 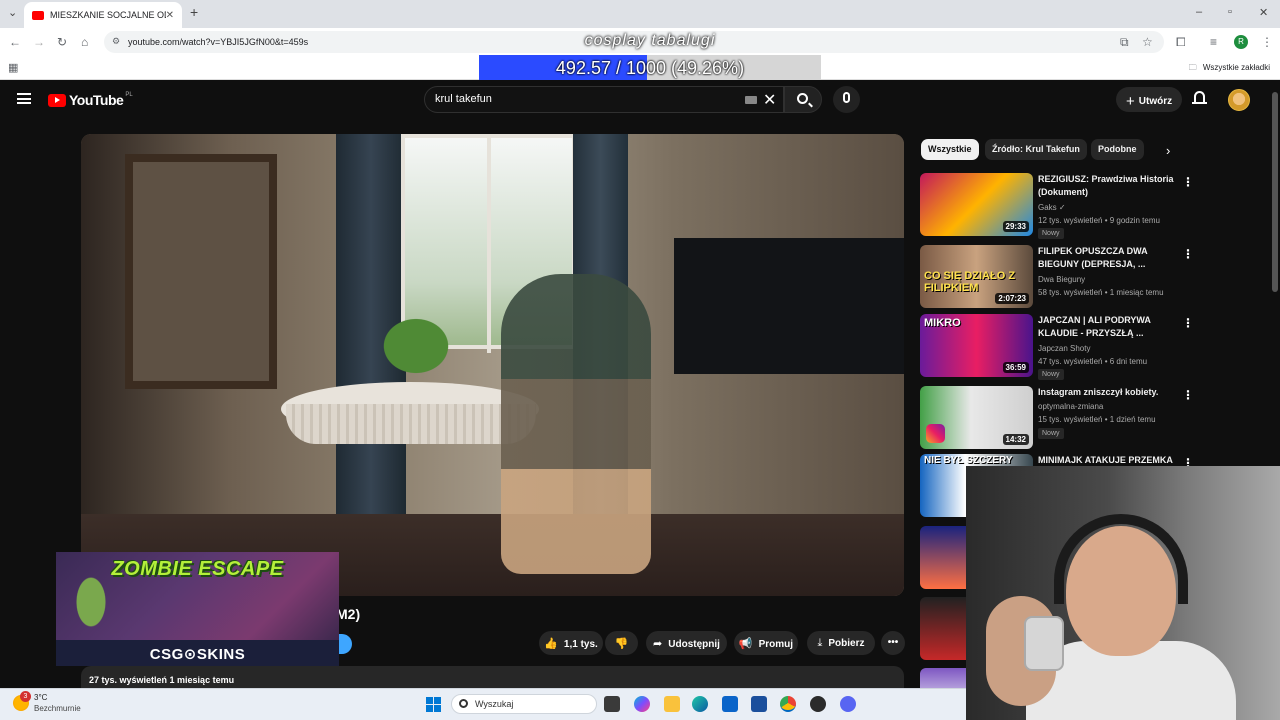 I want to click on channel-name: Dwa Bieguny, so click(x=1061, y=279).